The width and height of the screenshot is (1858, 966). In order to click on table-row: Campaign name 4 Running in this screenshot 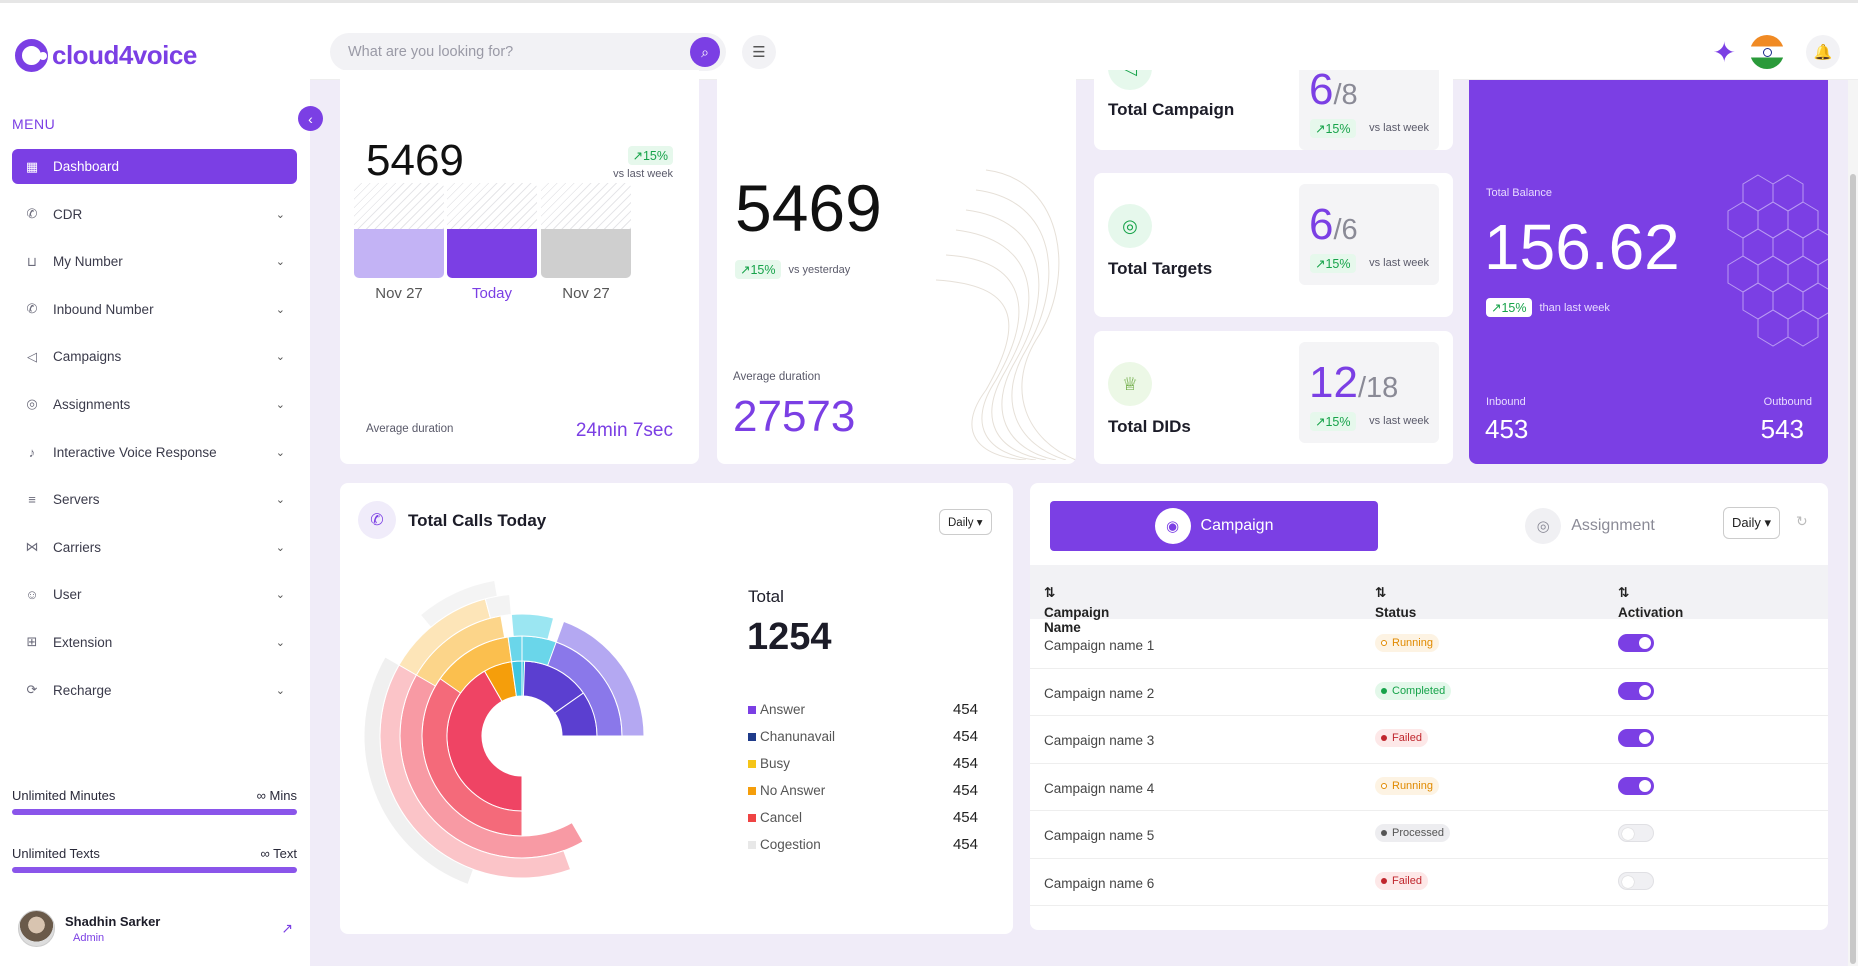, I will do `click(1429, 787)`.